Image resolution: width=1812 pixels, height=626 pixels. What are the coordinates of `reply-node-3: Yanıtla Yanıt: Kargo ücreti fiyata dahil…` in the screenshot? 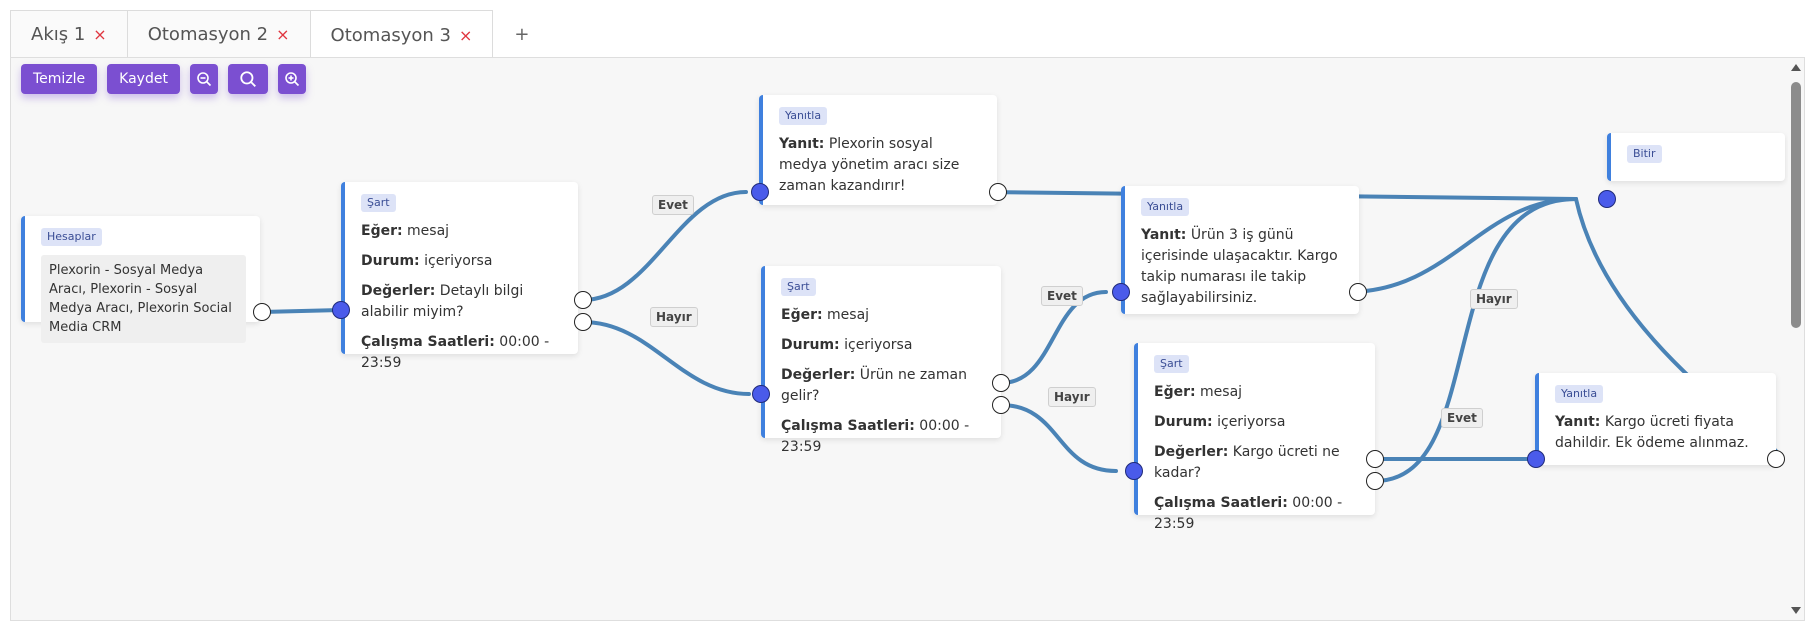 It's located at (1655, 419).